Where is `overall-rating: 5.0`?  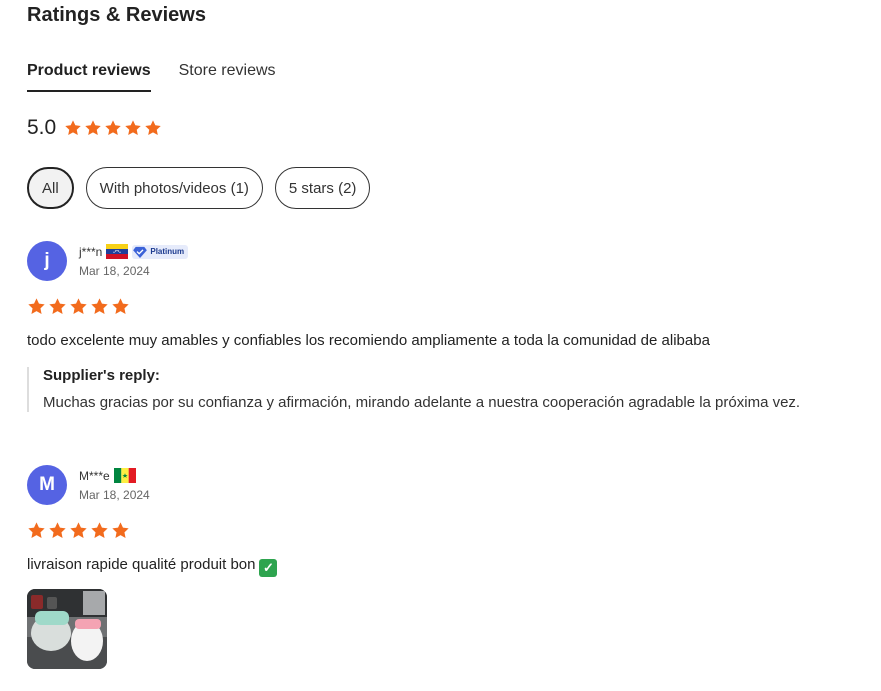 overall-rating: 5.0 is located at coordinates (94, 128).